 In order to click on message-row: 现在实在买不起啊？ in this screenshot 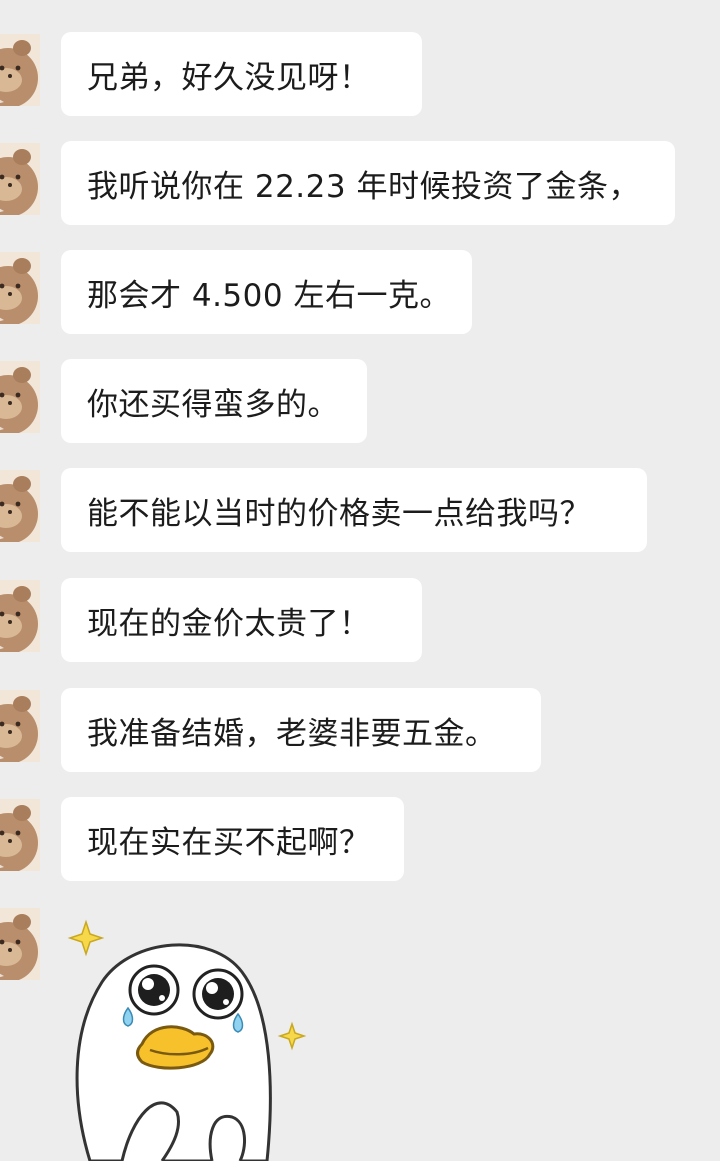, I will do `click(360, 839)`.